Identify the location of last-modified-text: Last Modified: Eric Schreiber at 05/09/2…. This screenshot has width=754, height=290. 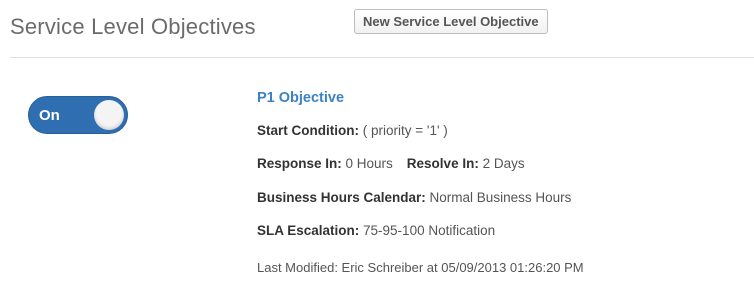
(420, 267).